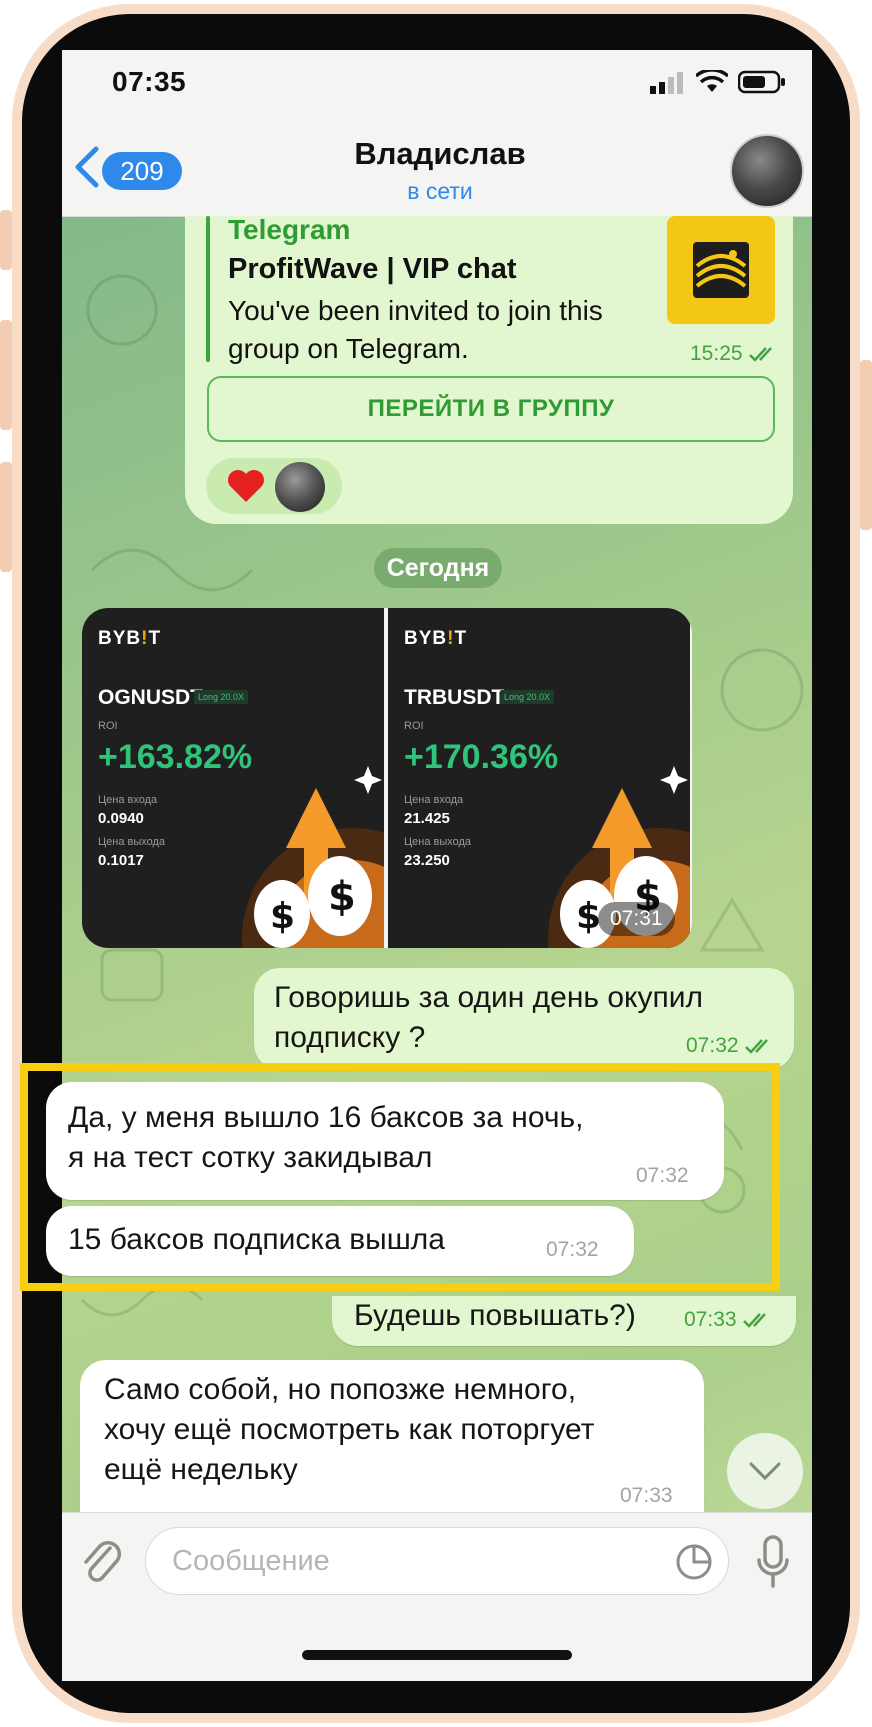 This screenshot has height=1727, width=872. Describe the element at coordinates (149, 81) in the screenshot. I see `status-time: 07:35` at that location.